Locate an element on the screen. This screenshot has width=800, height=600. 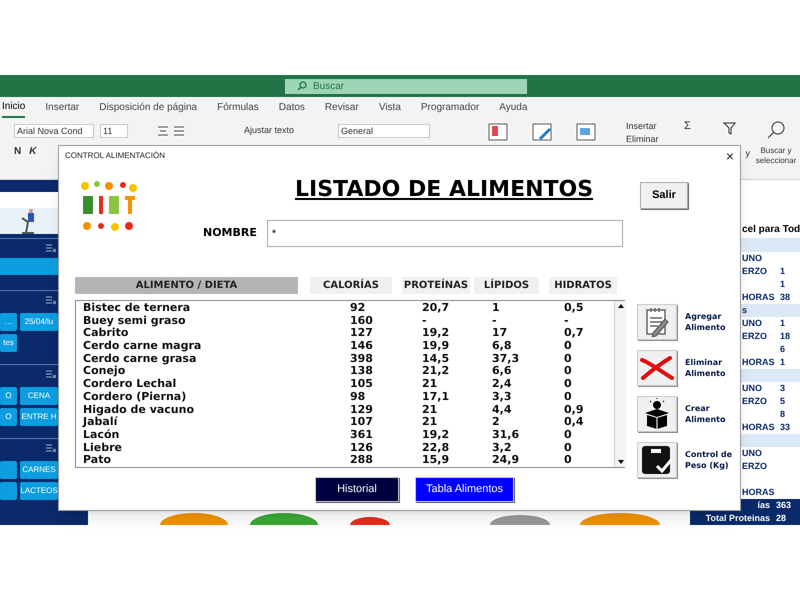
list-row: Jabalí 107 21 2 0,4 is located at coordinates (348, 422).